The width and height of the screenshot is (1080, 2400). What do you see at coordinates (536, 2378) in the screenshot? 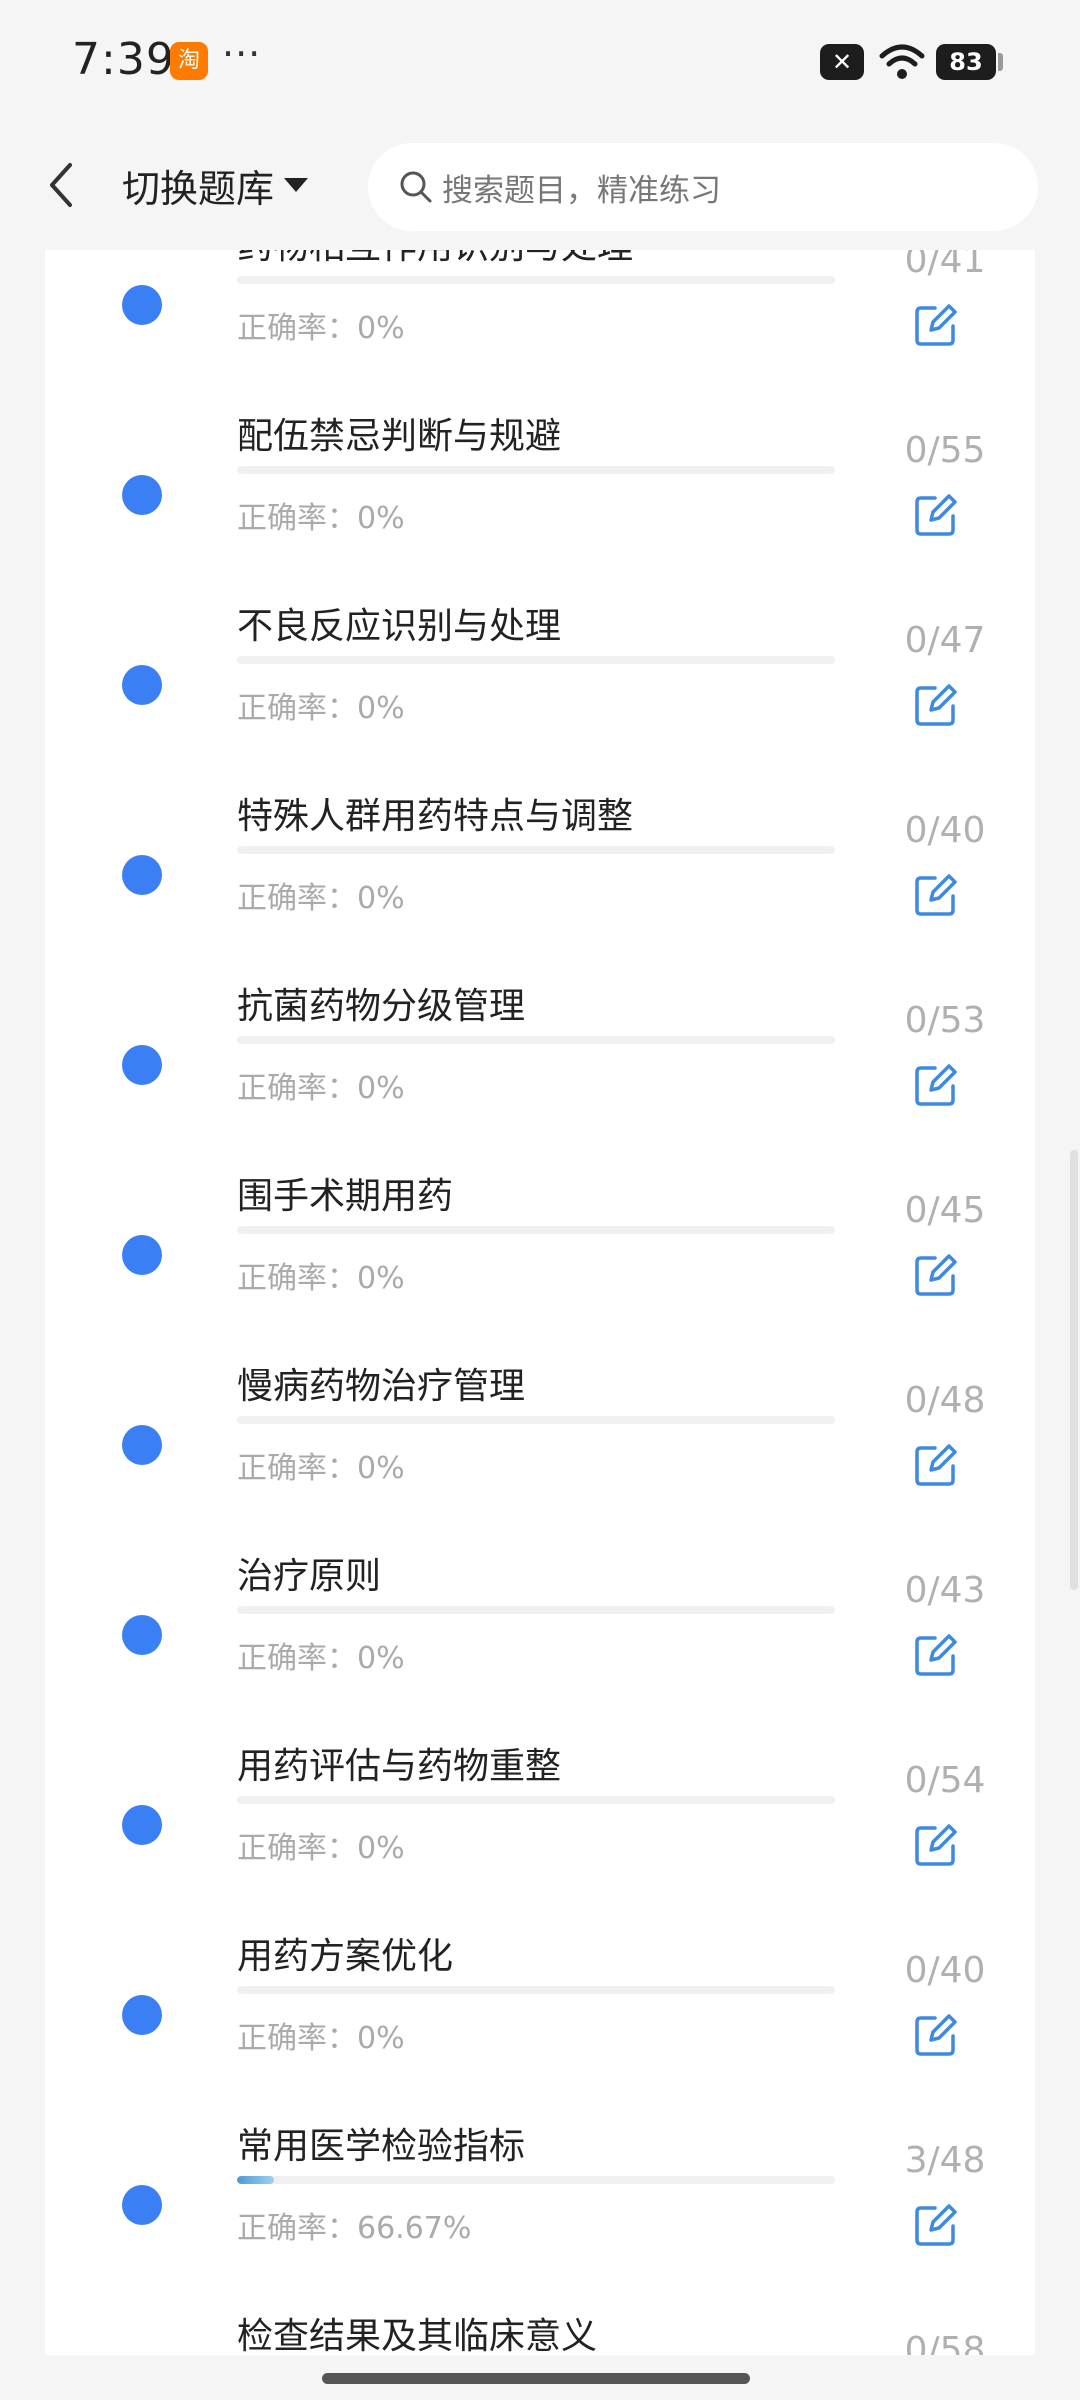
I see `home-indicator` at bounding box center [536, 2378].